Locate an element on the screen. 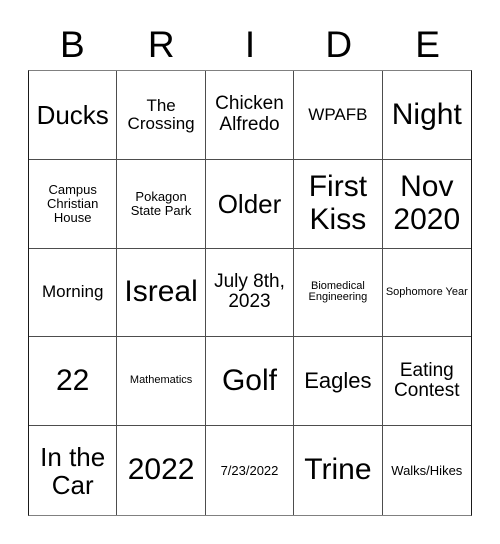 The height and width of the screenshot is (544, 500). bingo-header-letter-4: E is located at coordinates (427, 44).